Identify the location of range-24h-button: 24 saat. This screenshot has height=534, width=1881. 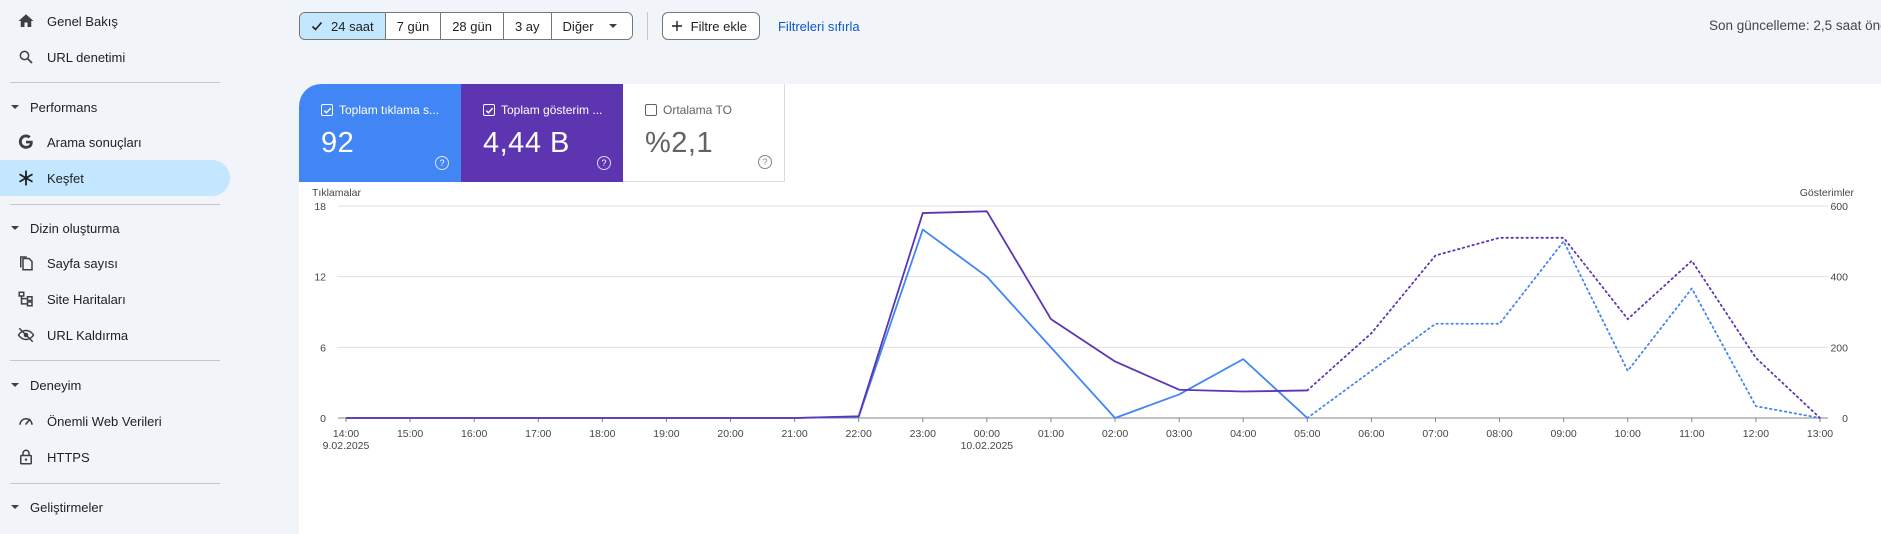
(343, 26).